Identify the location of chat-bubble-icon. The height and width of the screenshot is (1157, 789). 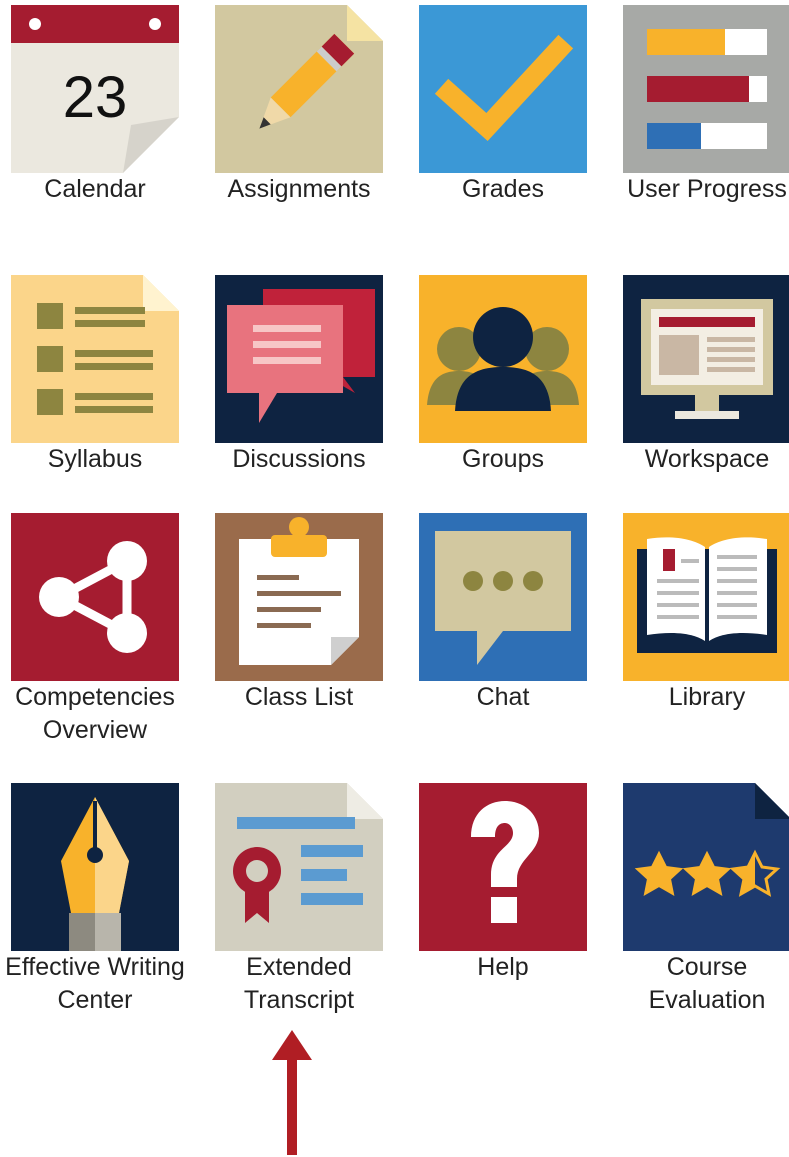
(503, 597).